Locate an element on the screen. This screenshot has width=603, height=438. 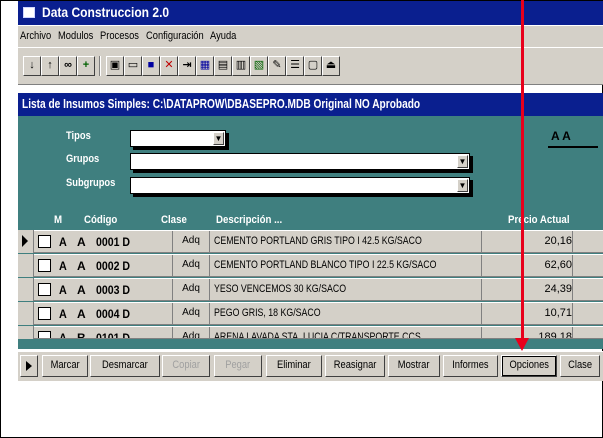
copiar-button: Copiar is located at coordinates (186, 366).